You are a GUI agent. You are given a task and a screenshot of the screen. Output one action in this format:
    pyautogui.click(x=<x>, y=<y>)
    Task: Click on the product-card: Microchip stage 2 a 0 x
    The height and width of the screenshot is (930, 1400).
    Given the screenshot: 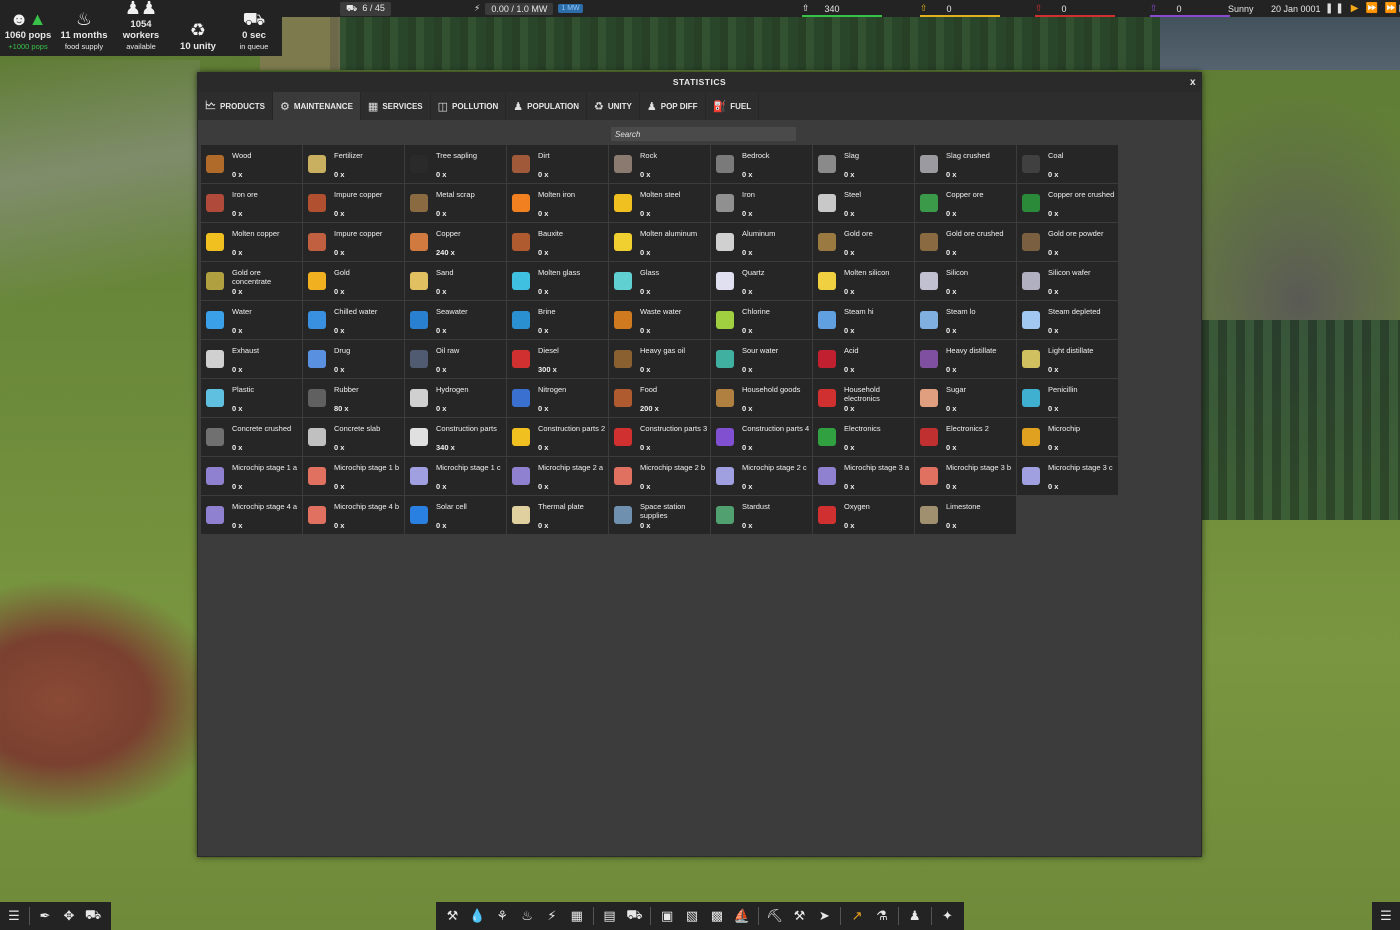 What is the action you would take?
    pyautogui.click(x=557, y=476)
    